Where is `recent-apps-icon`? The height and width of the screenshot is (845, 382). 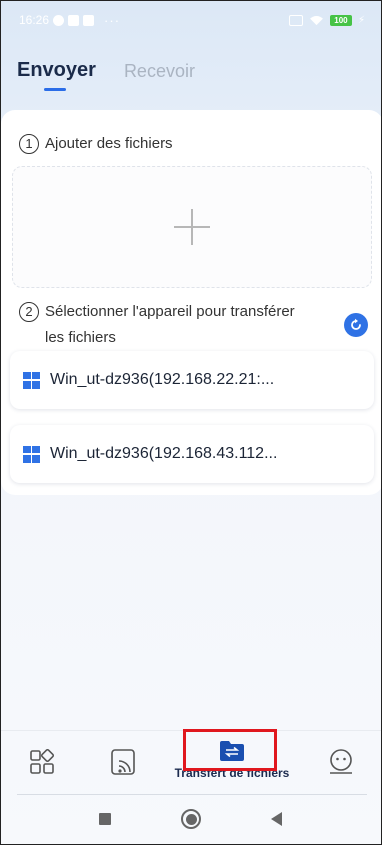
recent-apps-icon is located at coordinates (105, 819).